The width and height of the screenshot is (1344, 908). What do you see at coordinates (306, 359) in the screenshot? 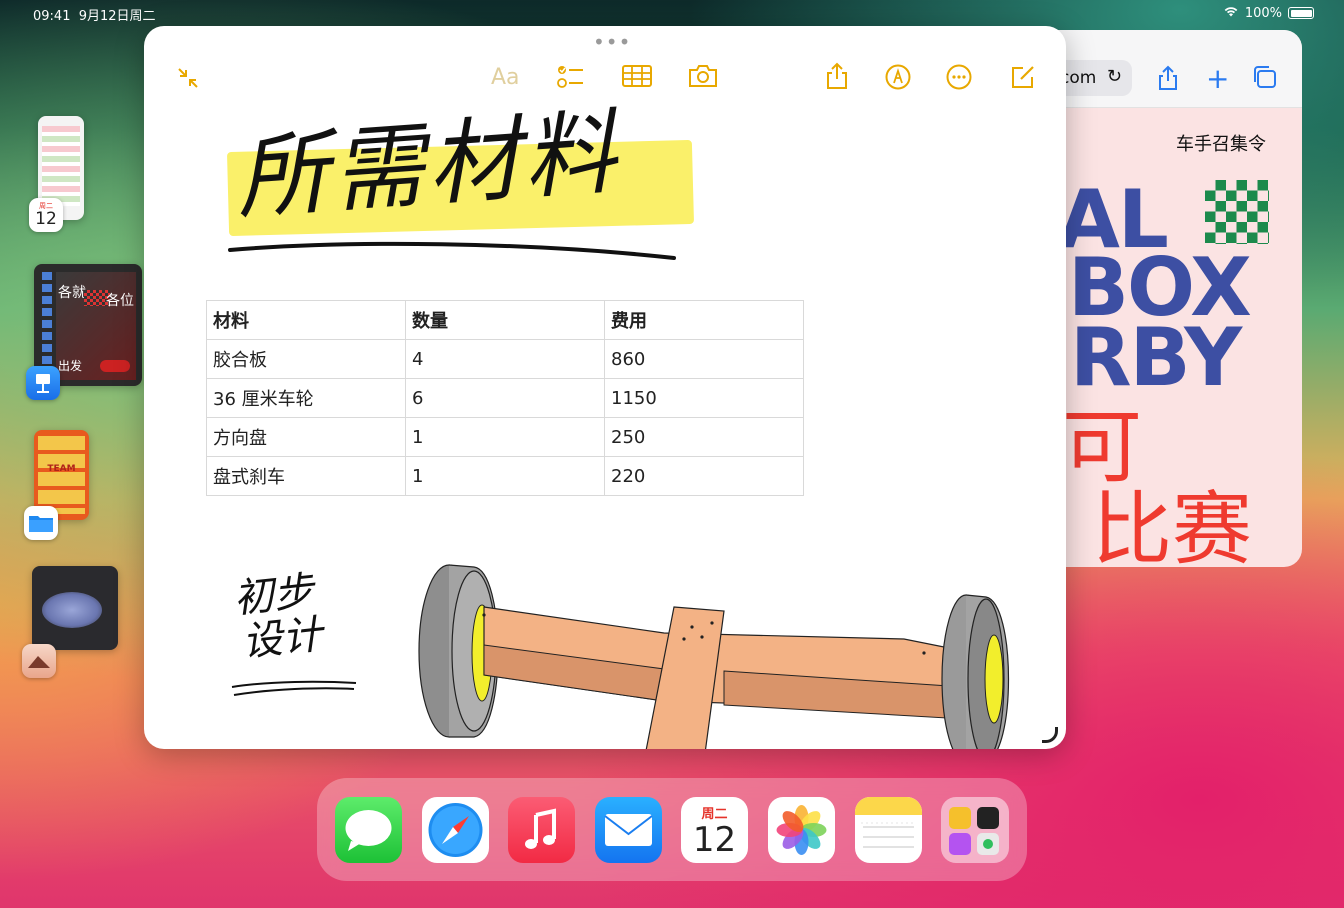
I see `table-cell: 胶合板` at bounding box center [306, 359].